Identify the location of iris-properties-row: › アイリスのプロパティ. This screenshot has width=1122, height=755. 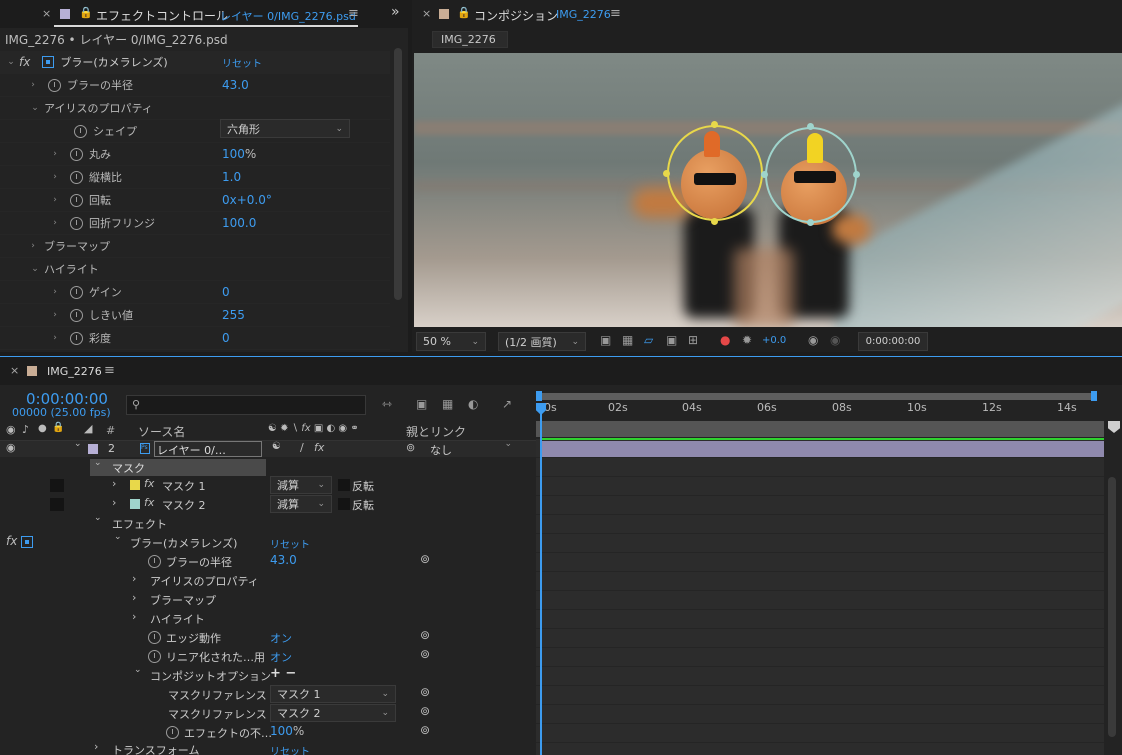
(268, 580).